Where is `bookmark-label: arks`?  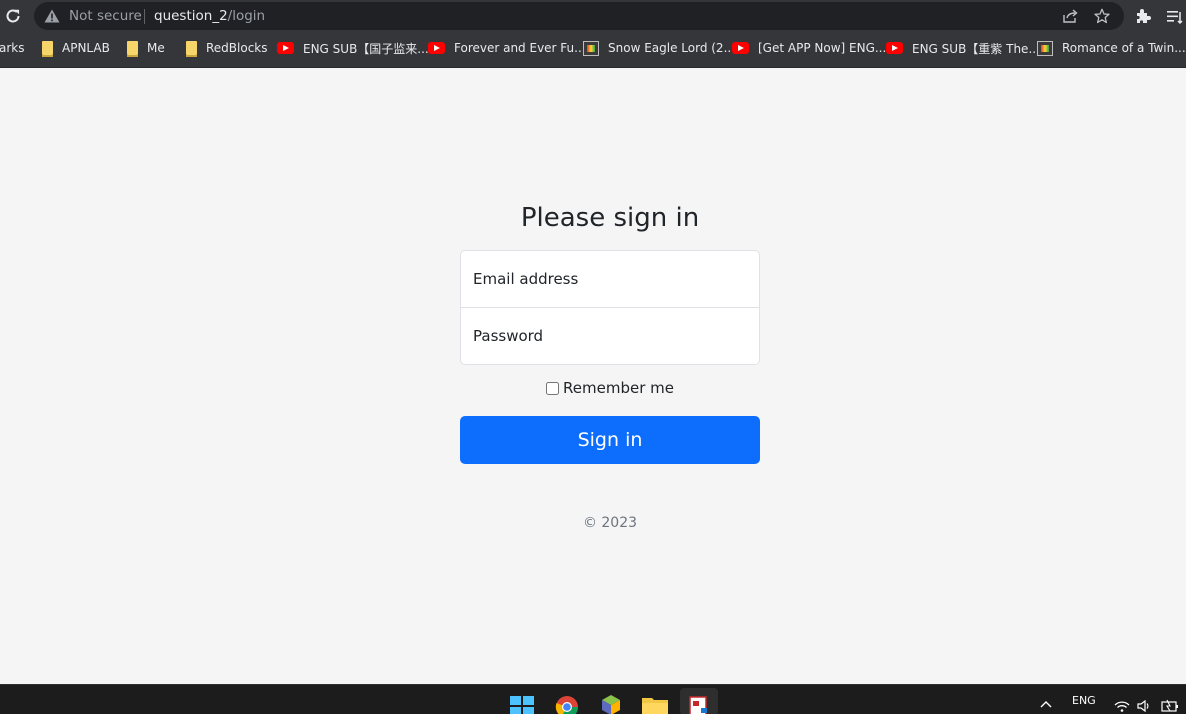 bookmark-label: arks is located at coordinates (12, 48).